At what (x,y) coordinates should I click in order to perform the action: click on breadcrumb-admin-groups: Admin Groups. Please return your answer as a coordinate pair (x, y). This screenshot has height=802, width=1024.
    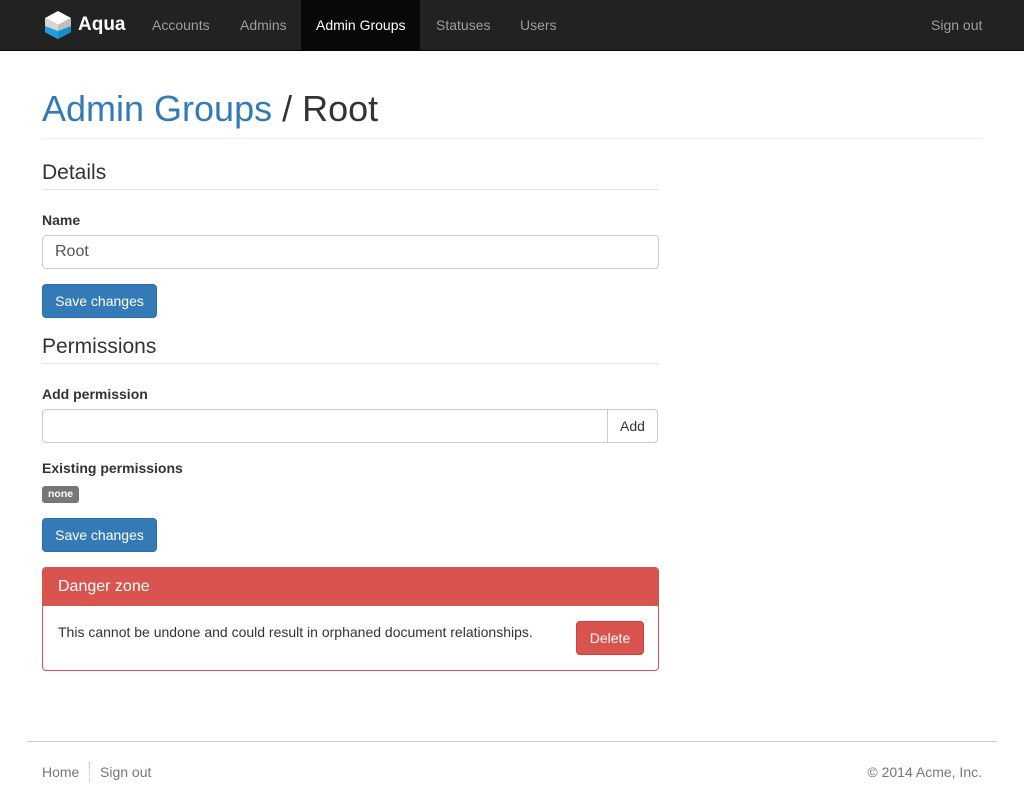
    Looking at the image, I should click on (157, 108).